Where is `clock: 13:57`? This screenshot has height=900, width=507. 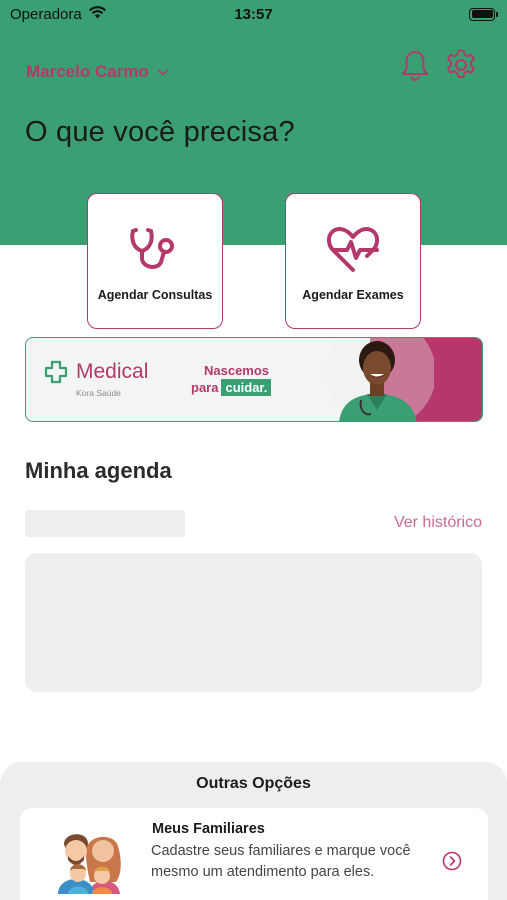
clock: 13:57 is located at coordinates (253, 14).